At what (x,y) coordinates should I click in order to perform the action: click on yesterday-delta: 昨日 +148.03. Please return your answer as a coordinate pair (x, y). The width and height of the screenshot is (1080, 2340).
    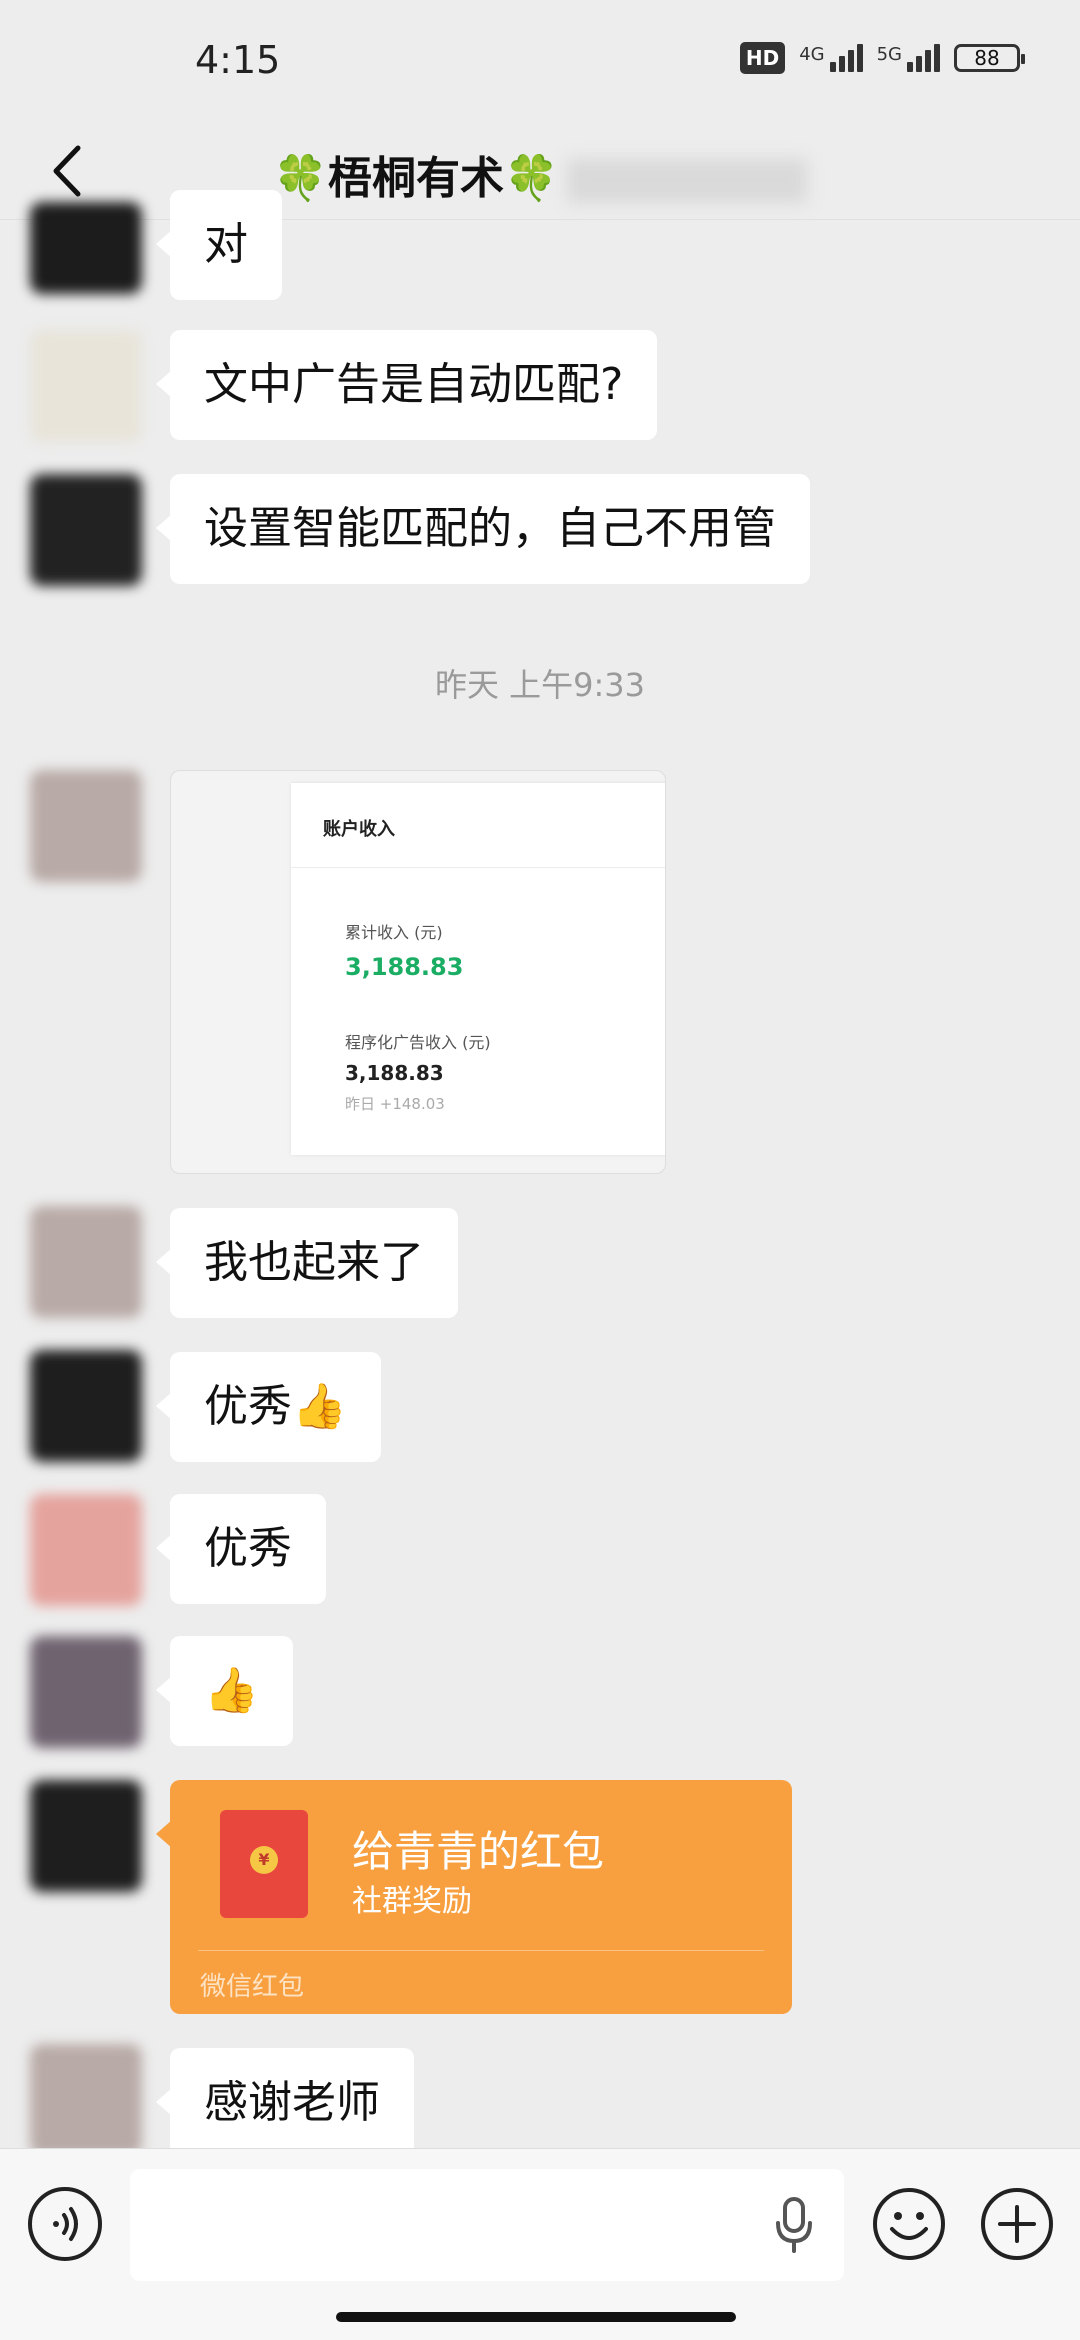
    Looking at the image, I should click on (395, 1104).